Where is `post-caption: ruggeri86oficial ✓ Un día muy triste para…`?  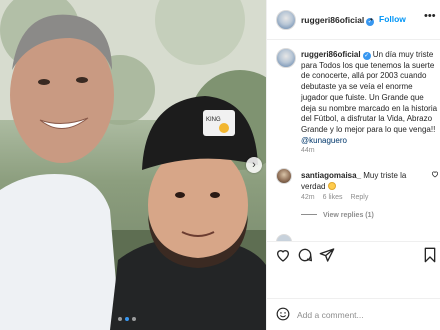
post-caption: ruggeri86oficial ✓ Un día muy triste para… is located at coordinates (370, 98).